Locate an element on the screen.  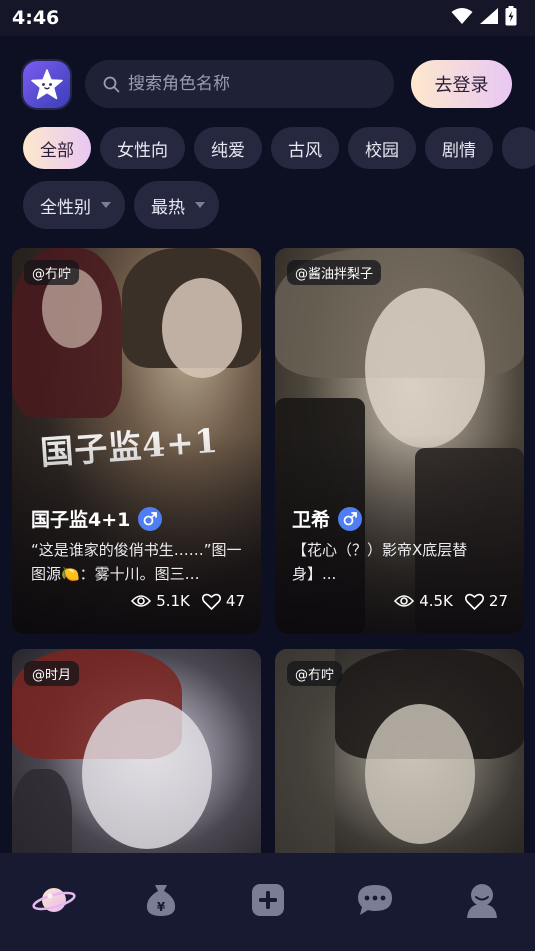
planet-icon is located at coordinates (53, 900).